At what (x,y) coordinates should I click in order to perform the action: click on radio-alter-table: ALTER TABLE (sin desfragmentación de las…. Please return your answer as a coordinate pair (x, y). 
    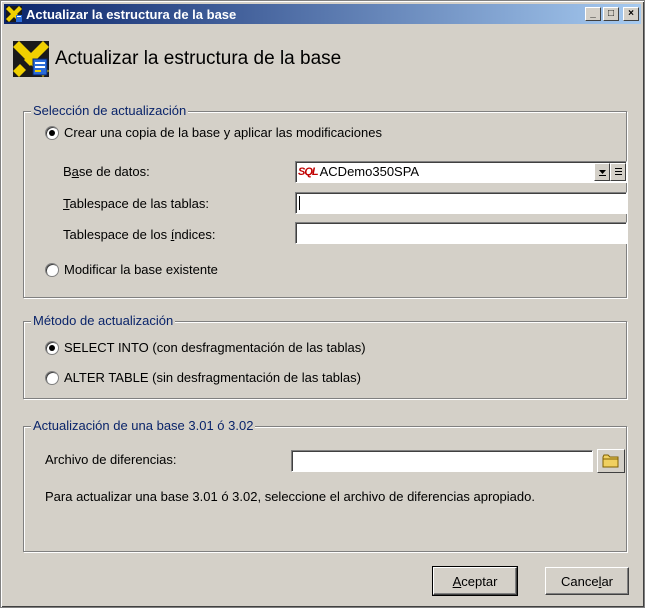
    Looking at the image, I should click on (203, 377).